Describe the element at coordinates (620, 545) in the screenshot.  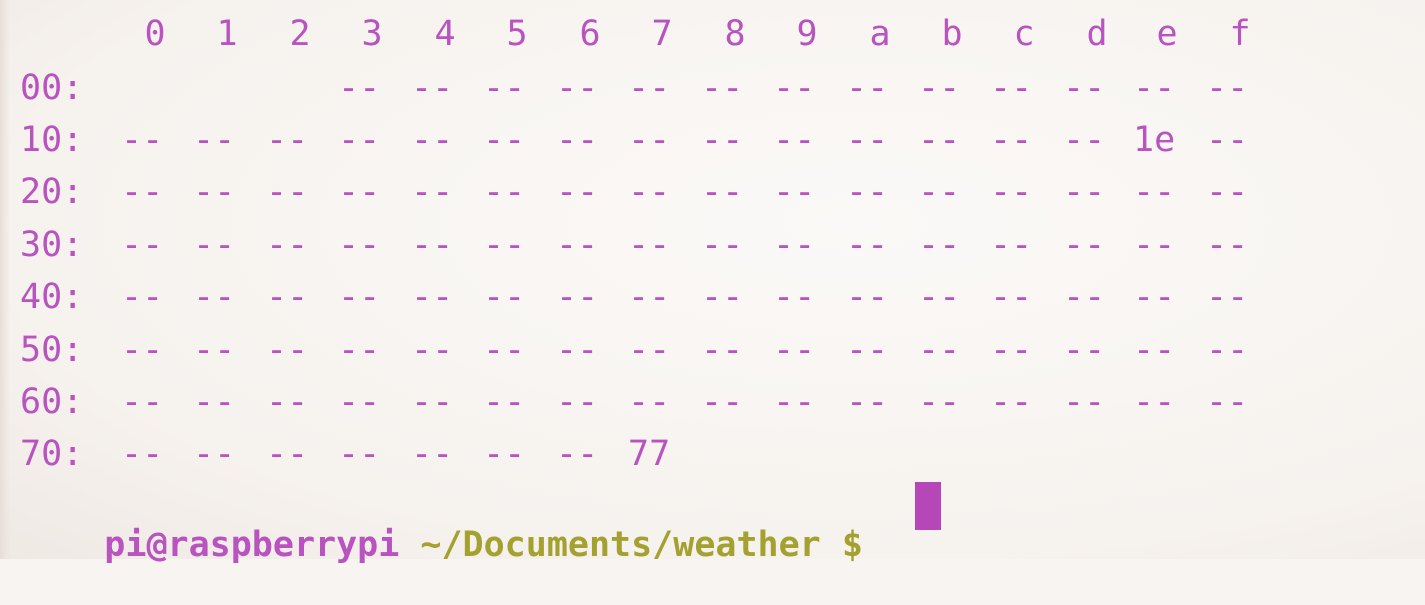
I see `prompt-path: ~/Documents/weather` at that location.